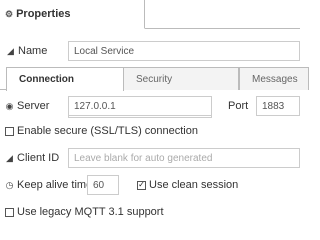 This screenshot has width=320, height=240. What do you see at coordinates (184, 51) in the screenshot?
I see `name-input: Local Service` at bounding box center [184, 51].